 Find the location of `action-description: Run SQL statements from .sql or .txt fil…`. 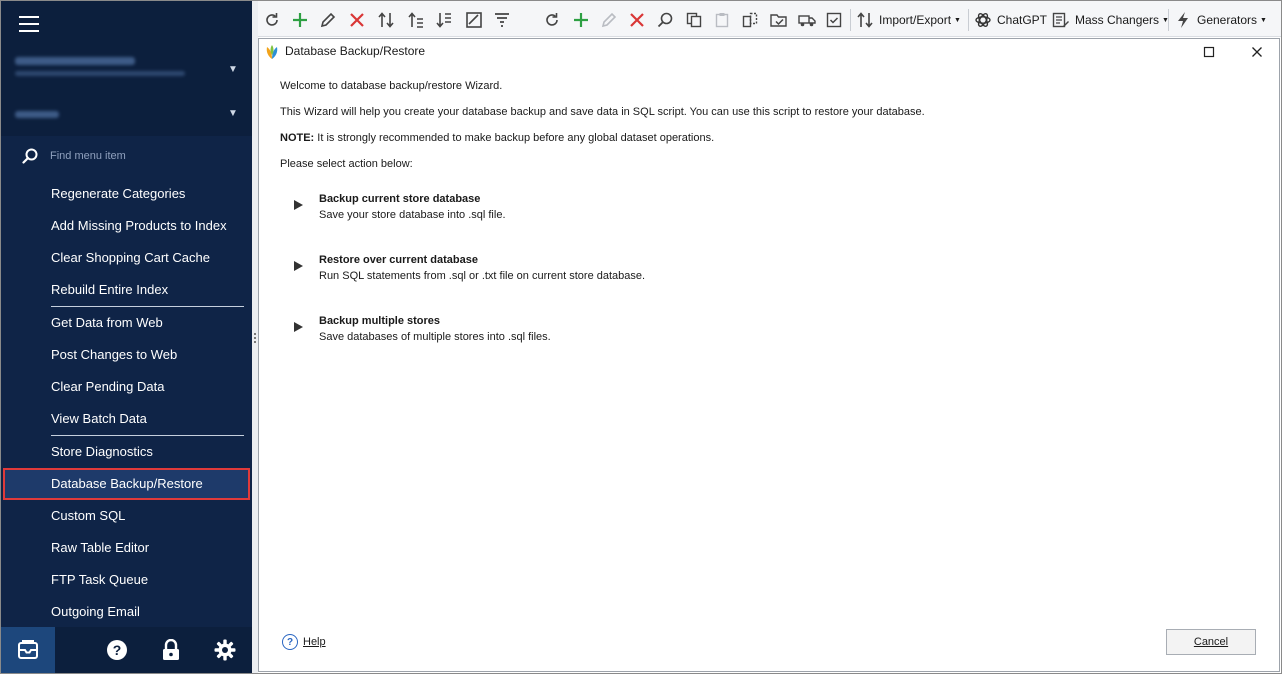

action-description: Run SQL statements from .sql or .txt fil… is located at coordinates (482, 276).